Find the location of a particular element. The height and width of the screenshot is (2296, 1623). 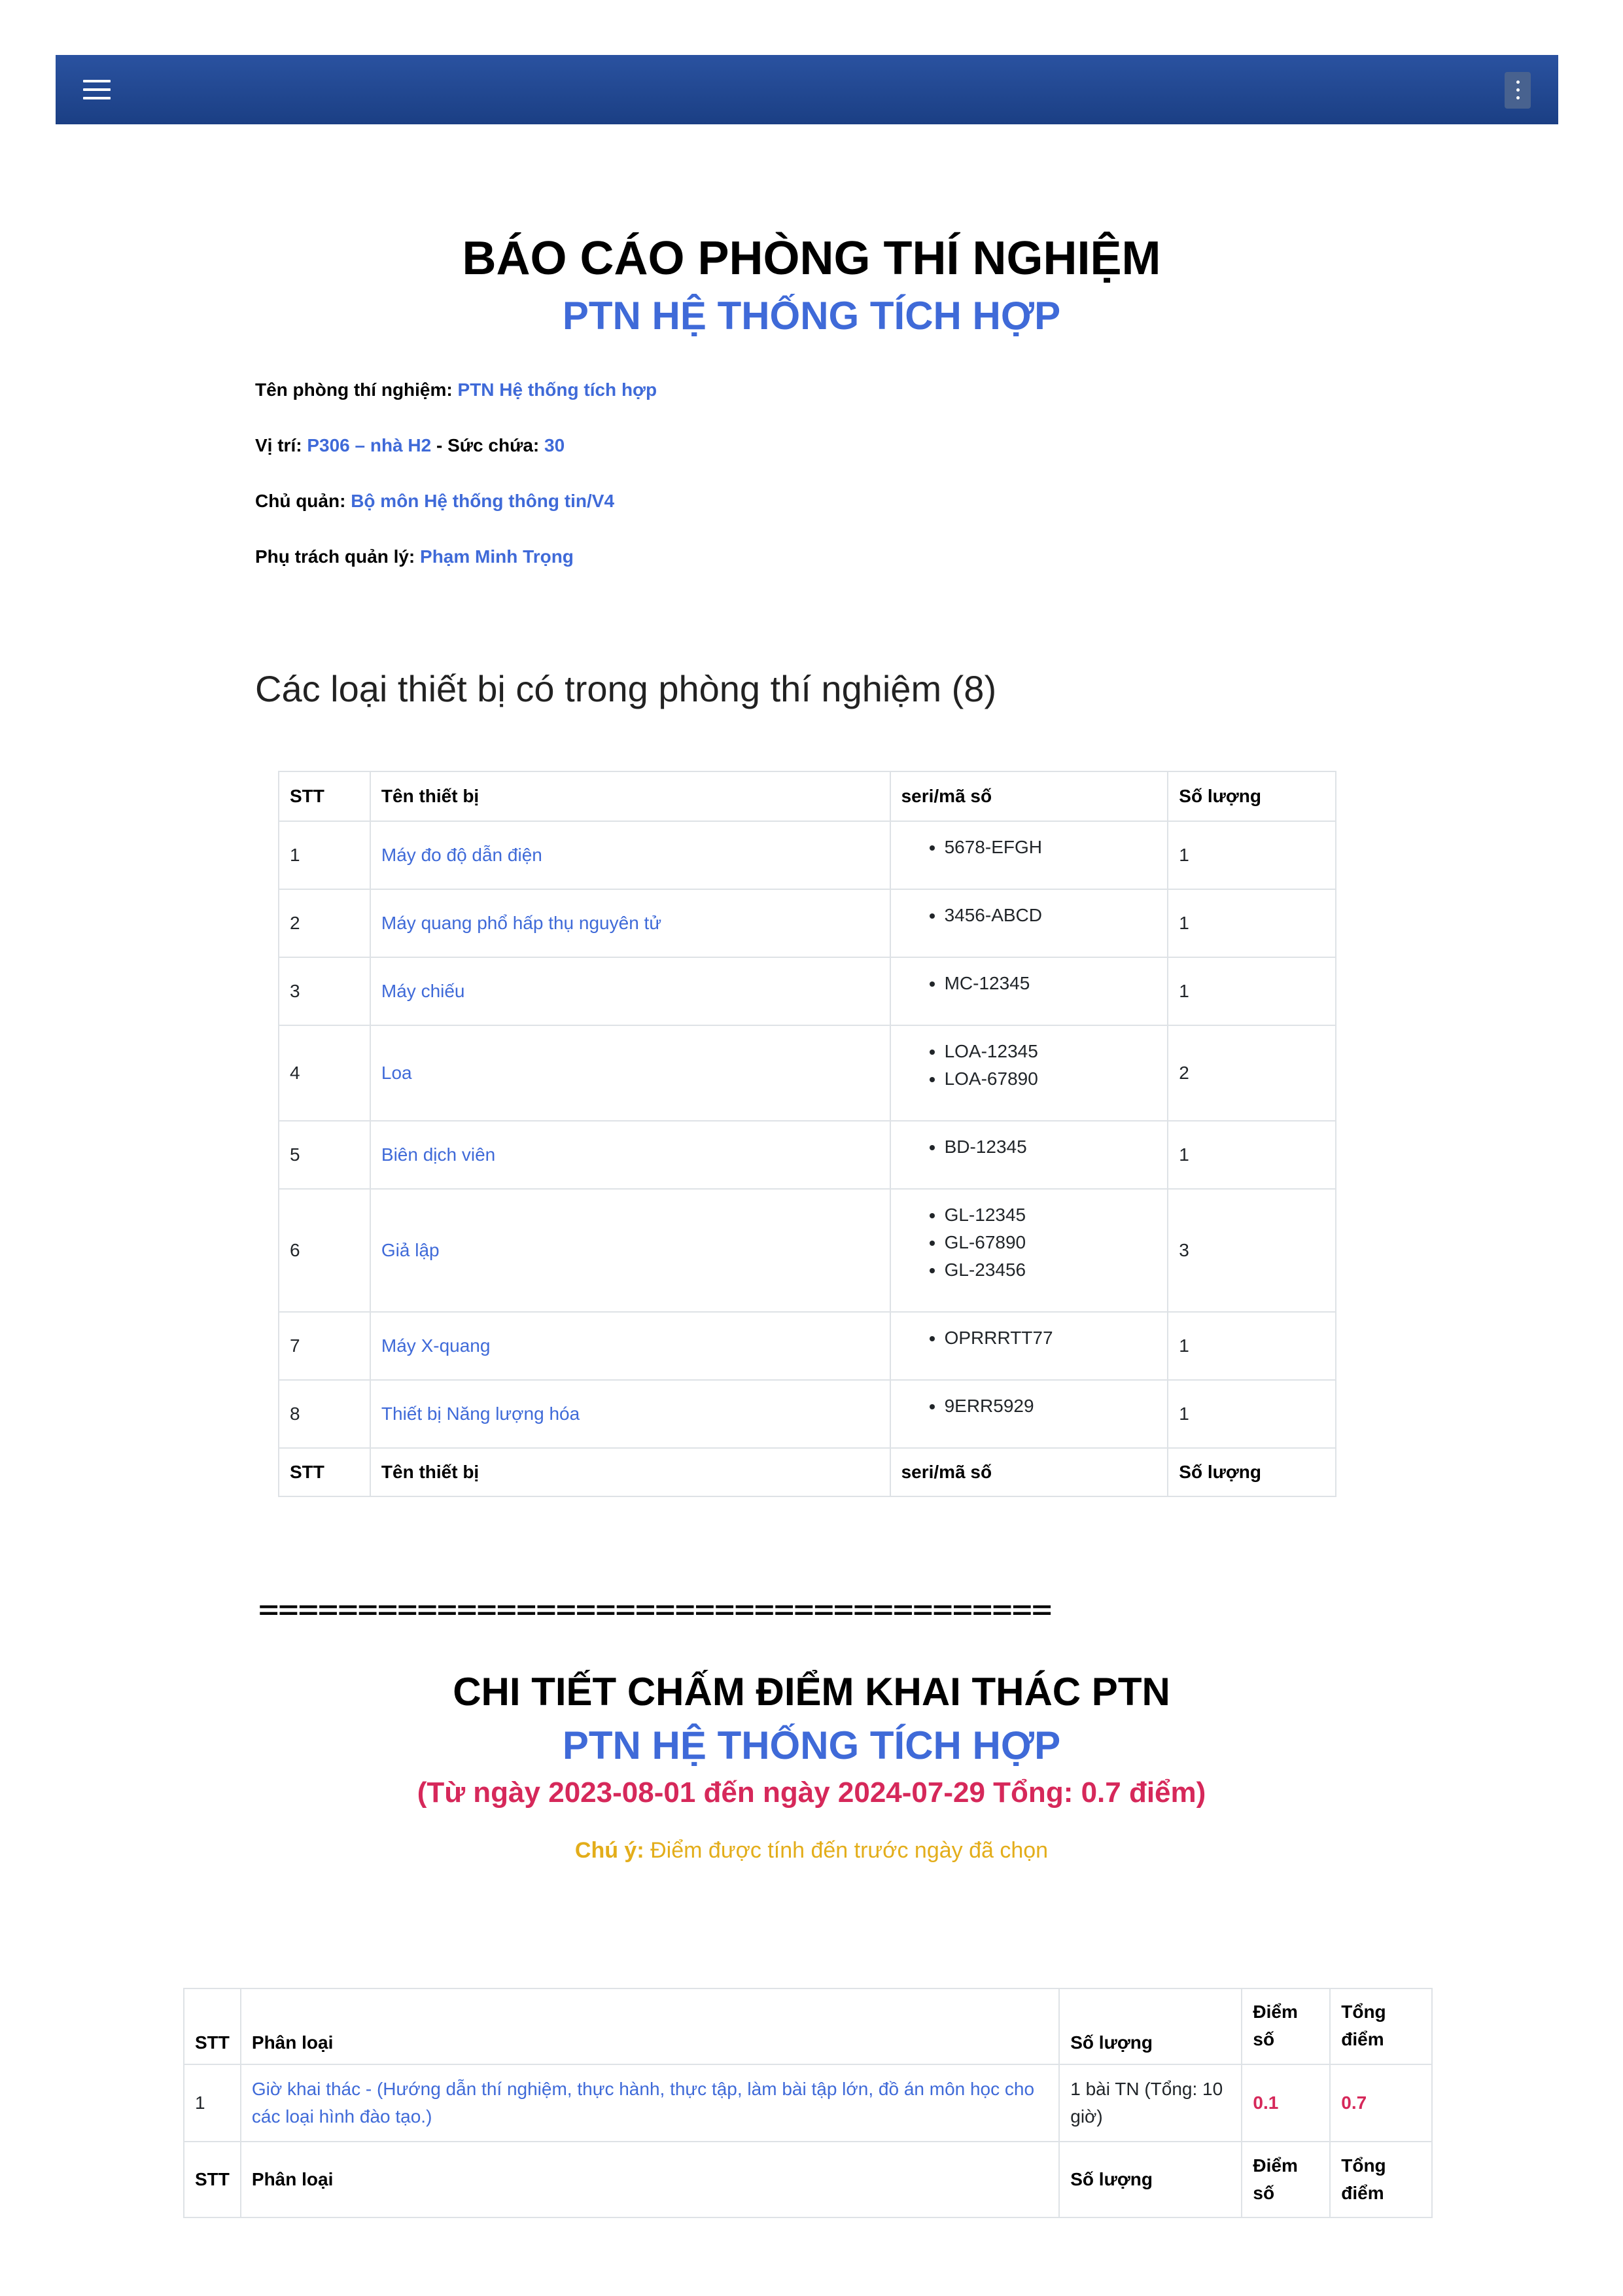

device-name-link: Máy X-quang is located at coordinates (436, 1345).